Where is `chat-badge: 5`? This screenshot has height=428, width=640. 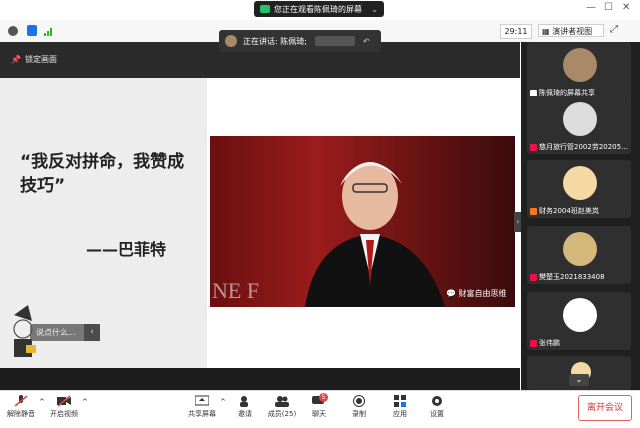
chat-badge: 5 is located at coordinates (323, 397).